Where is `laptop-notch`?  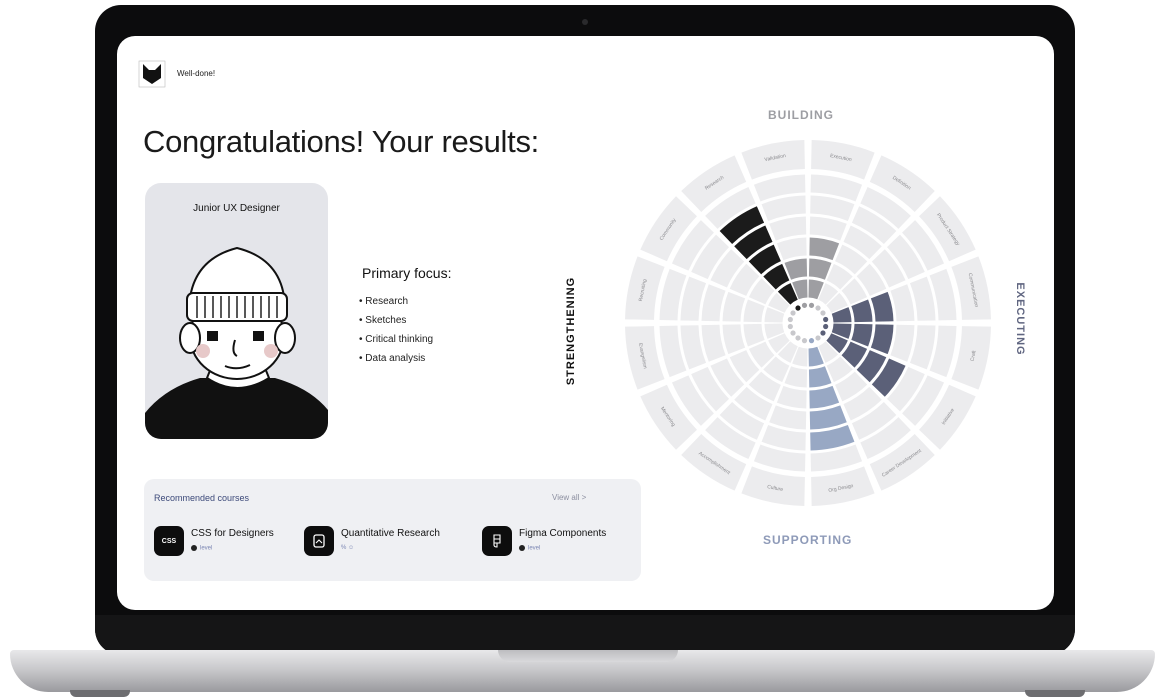
laptop-notch is located at coordinates (588, 656).